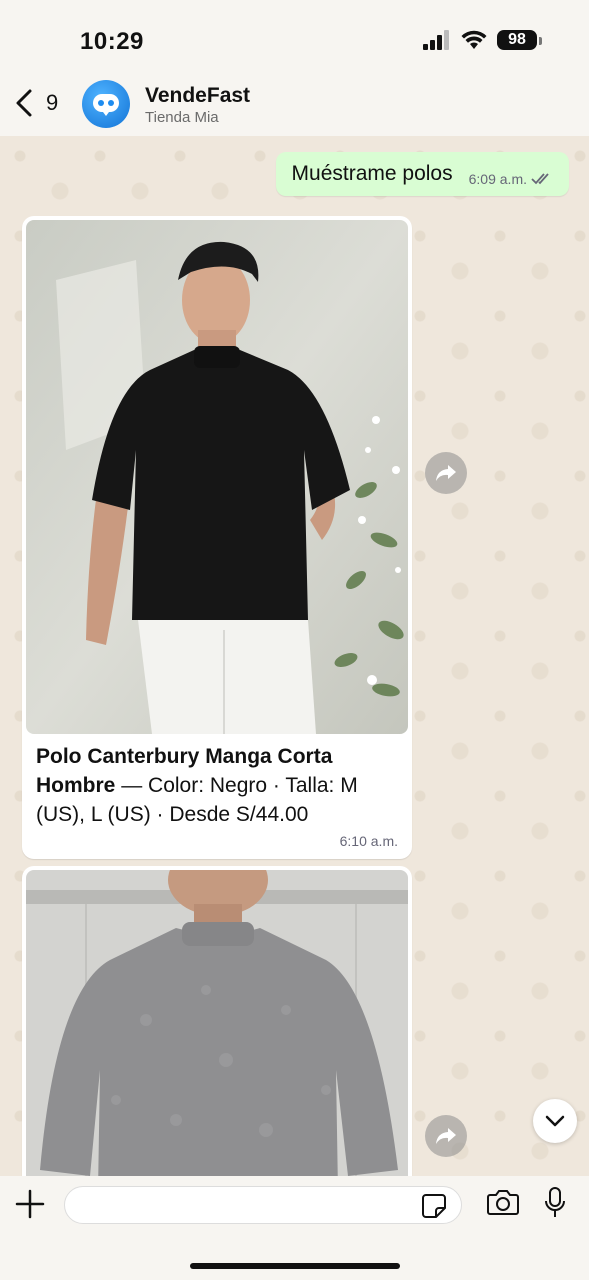 The width and height of the screenshot is (589, 1280). I want to click on unread-count: 9, so click(52, 102).